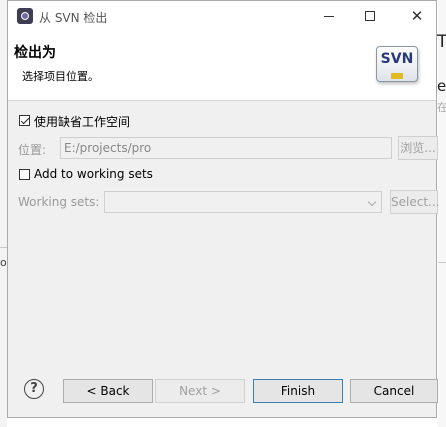 This screenshot has width=446, height=427. I want to click on background-window-right, so click(442, 213).